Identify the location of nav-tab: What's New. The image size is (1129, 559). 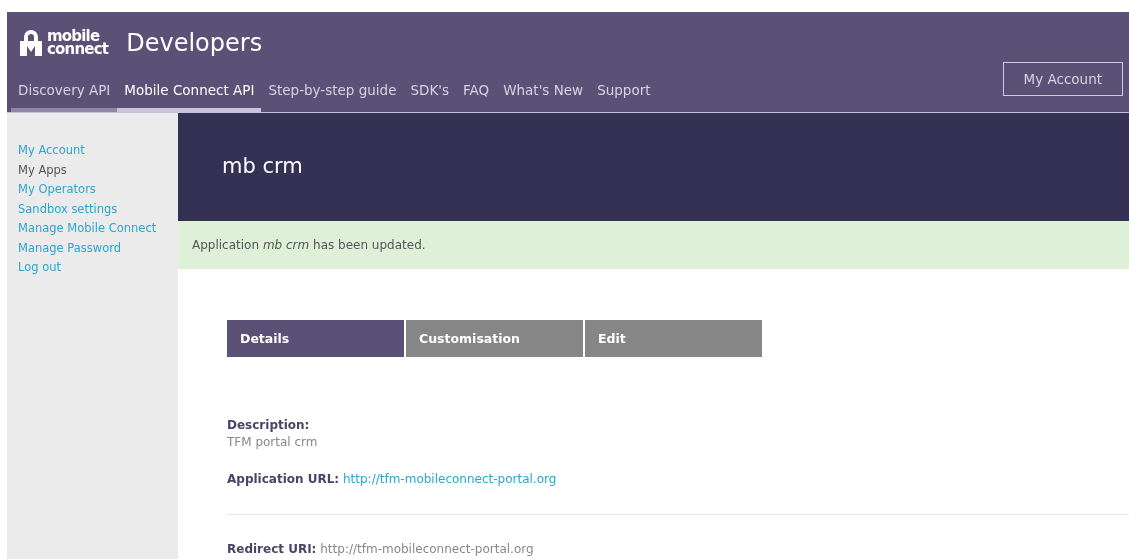
(543, 93).